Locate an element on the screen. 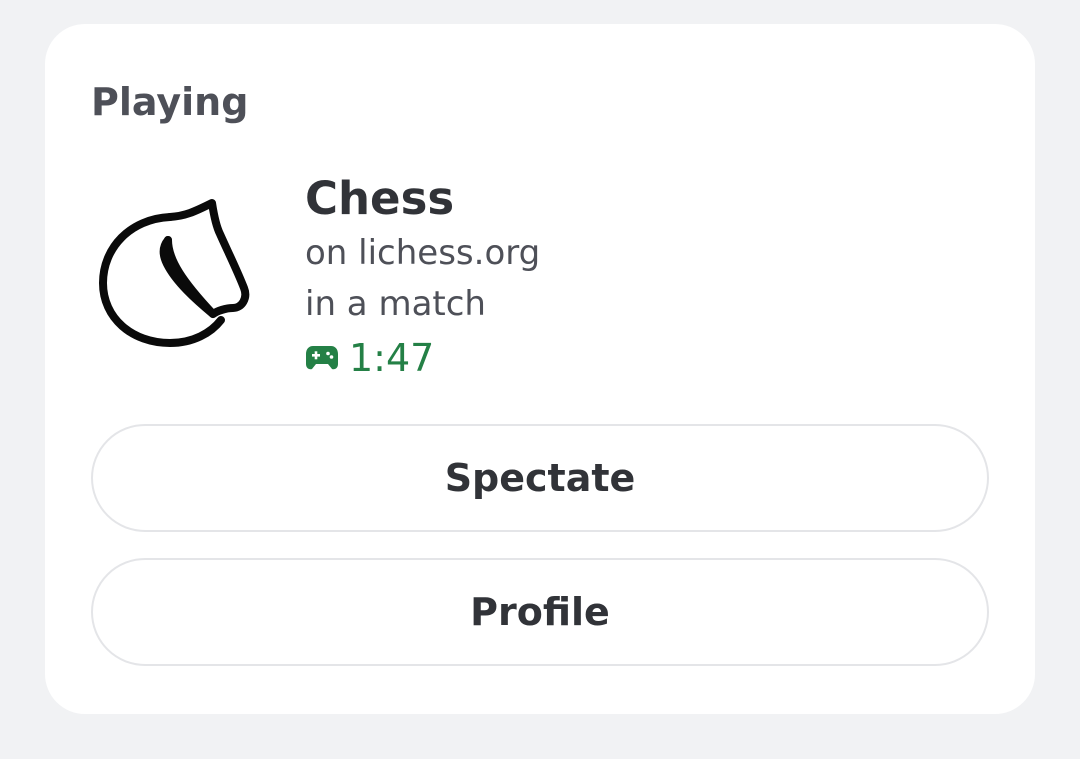 This screenshot has width=1080, height=759. elapsed-time: 1:47 is located at coordinates (422, 358).